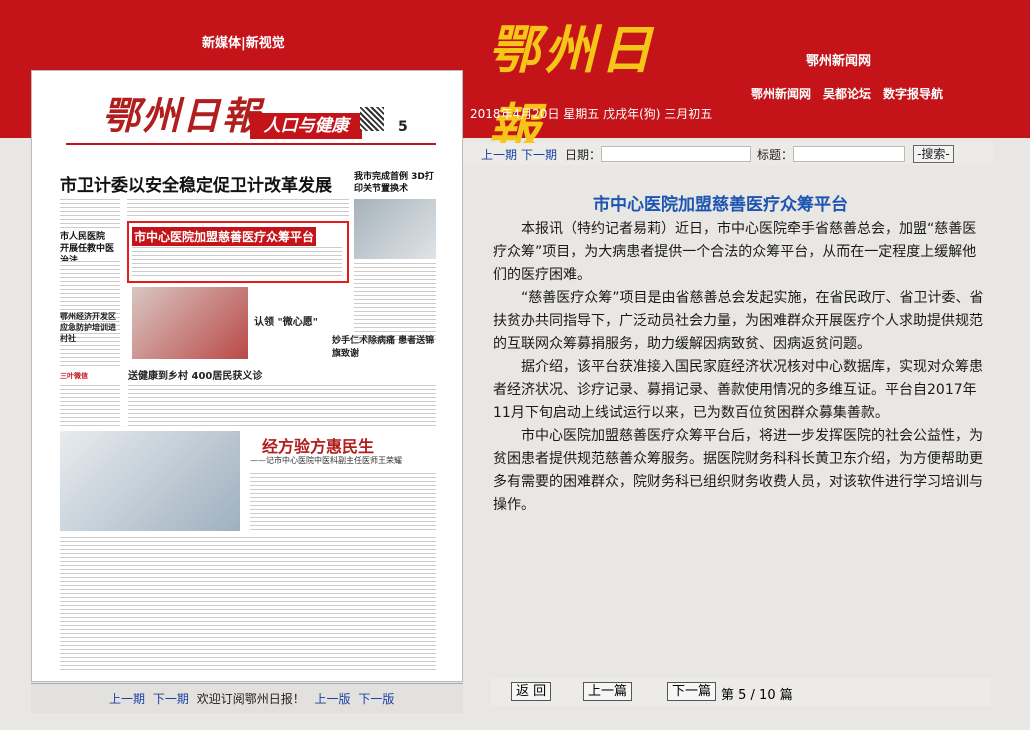 The image size is (1030, 730). I want to click on nav-link-forum: 吴都论坛, so click(847, 93).